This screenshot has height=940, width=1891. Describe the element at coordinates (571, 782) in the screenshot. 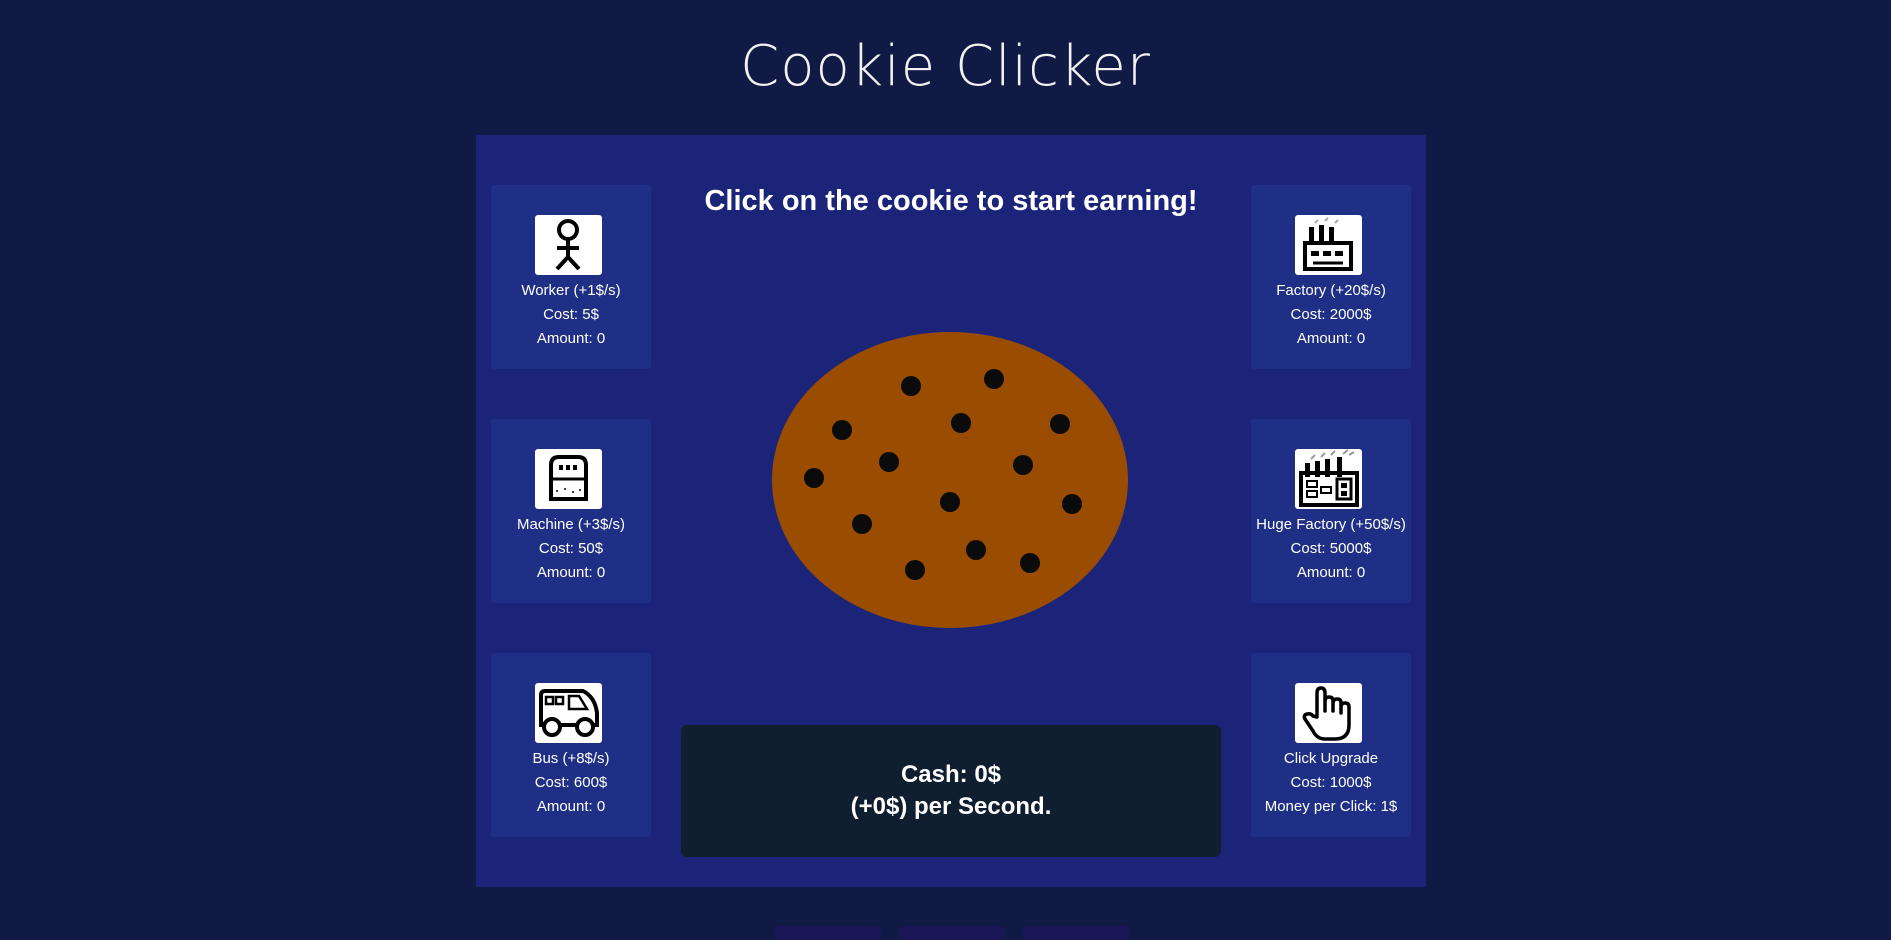

I see `shop-item-cost: Cost: 600$` at that location.